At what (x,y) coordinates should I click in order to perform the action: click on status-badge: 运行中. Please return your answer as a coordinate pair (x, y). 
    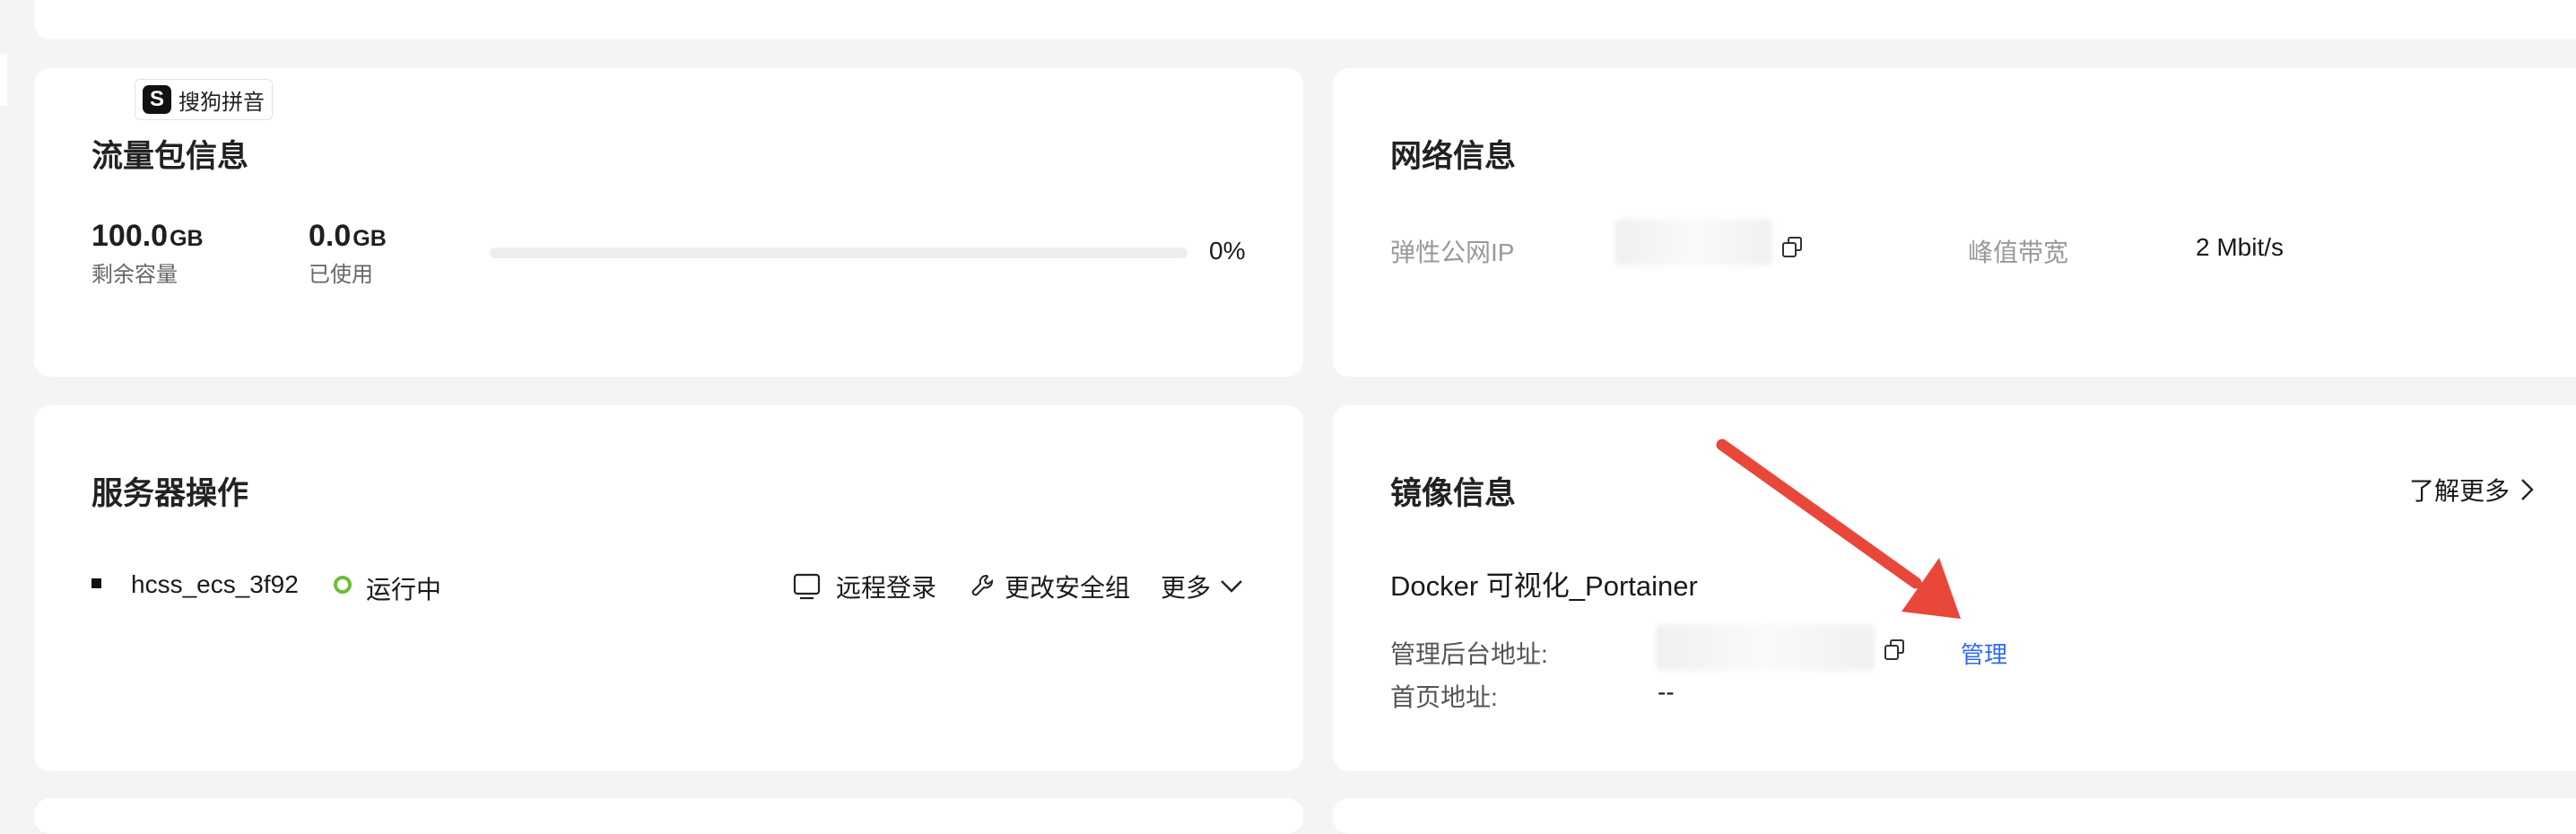
    Looking at the image, I should click on (404, 590).